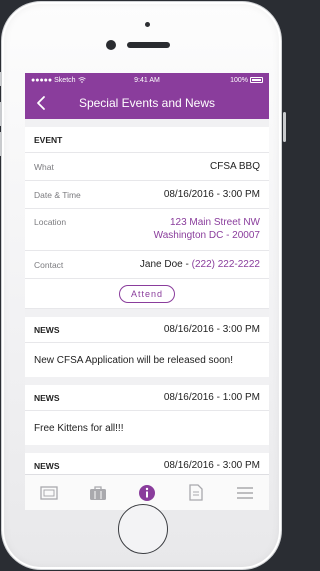  I want to click on location-label: Location, so click(50, 222).